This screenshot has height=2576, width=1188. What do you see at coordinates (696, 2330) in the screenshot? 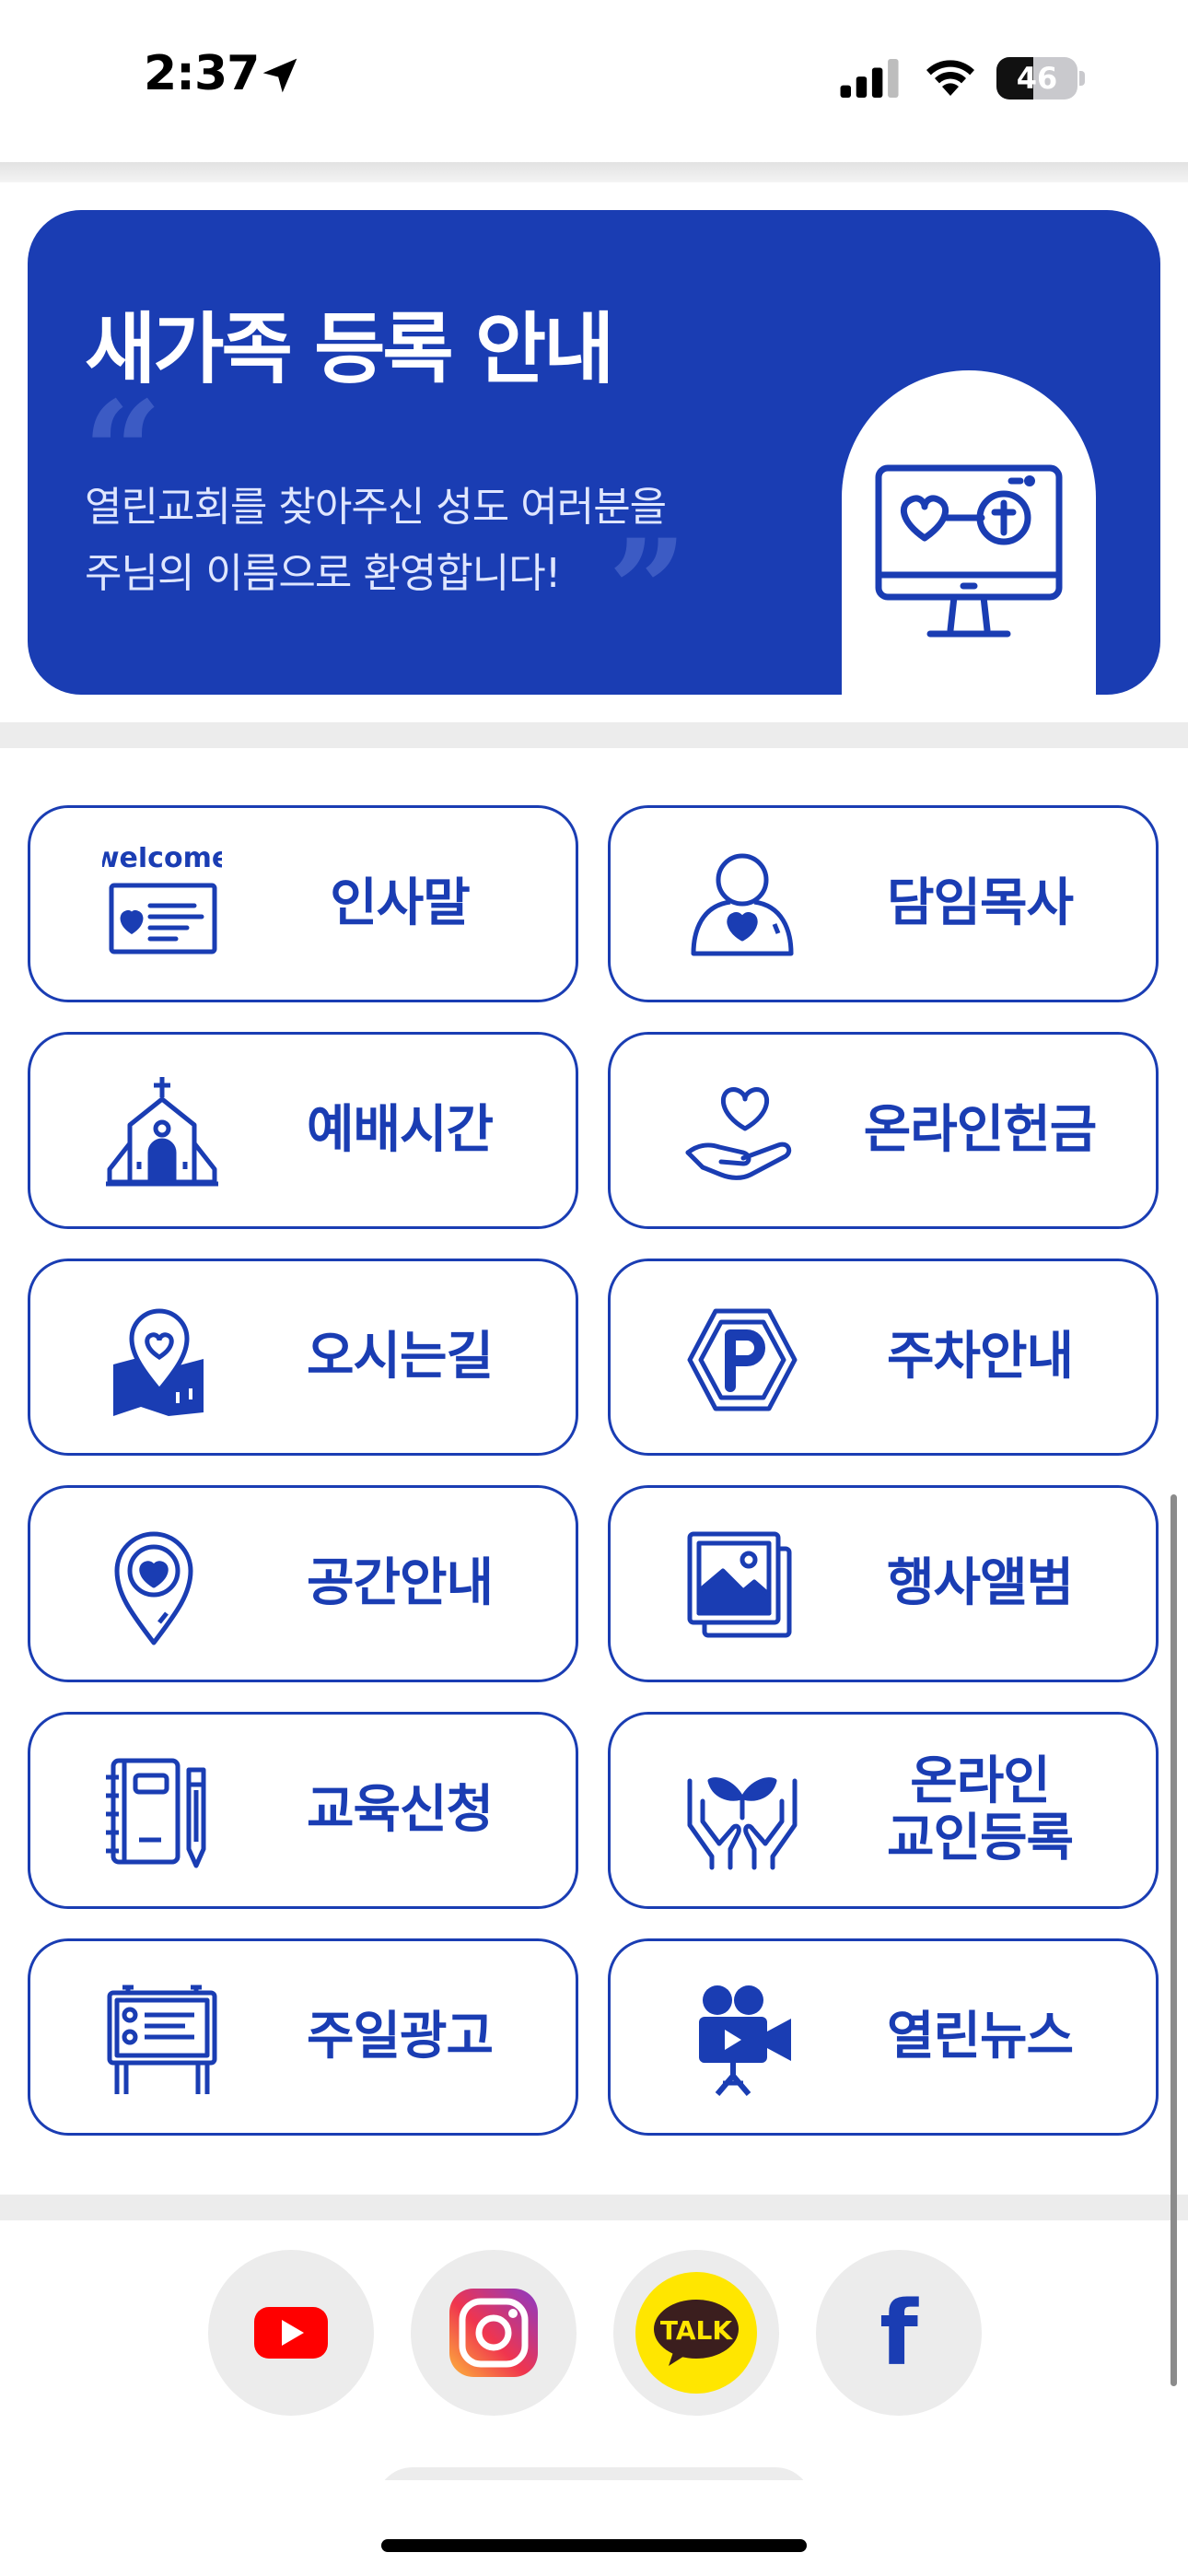
I see `svg-text: TALK` at bounding box center [696, 2330].